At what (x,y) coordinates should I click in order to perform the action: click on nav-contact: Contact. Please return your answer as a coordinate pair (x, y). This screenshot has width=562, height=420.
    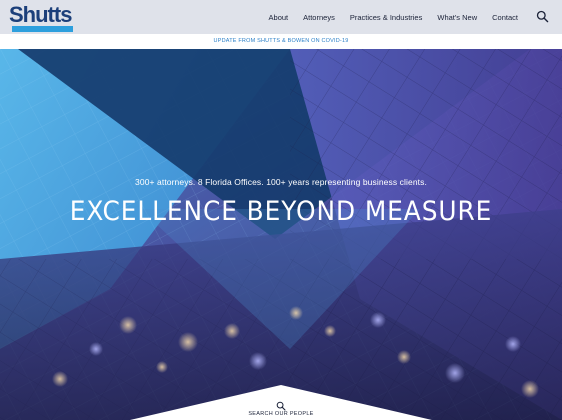
    Looking at the image, I should click on (505, 17).